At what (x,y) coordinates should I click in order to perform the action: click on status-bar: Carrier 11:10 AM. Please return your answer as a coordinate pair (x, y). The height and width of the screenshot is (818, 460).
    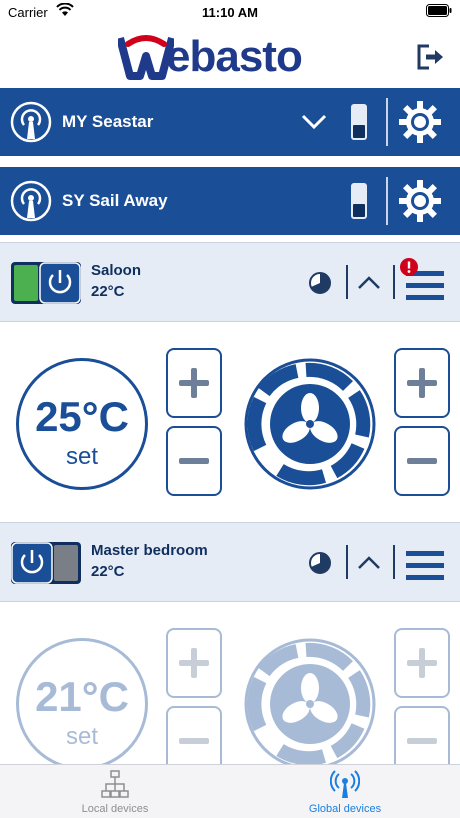
    Looking at the image, I should click on (230, 12).